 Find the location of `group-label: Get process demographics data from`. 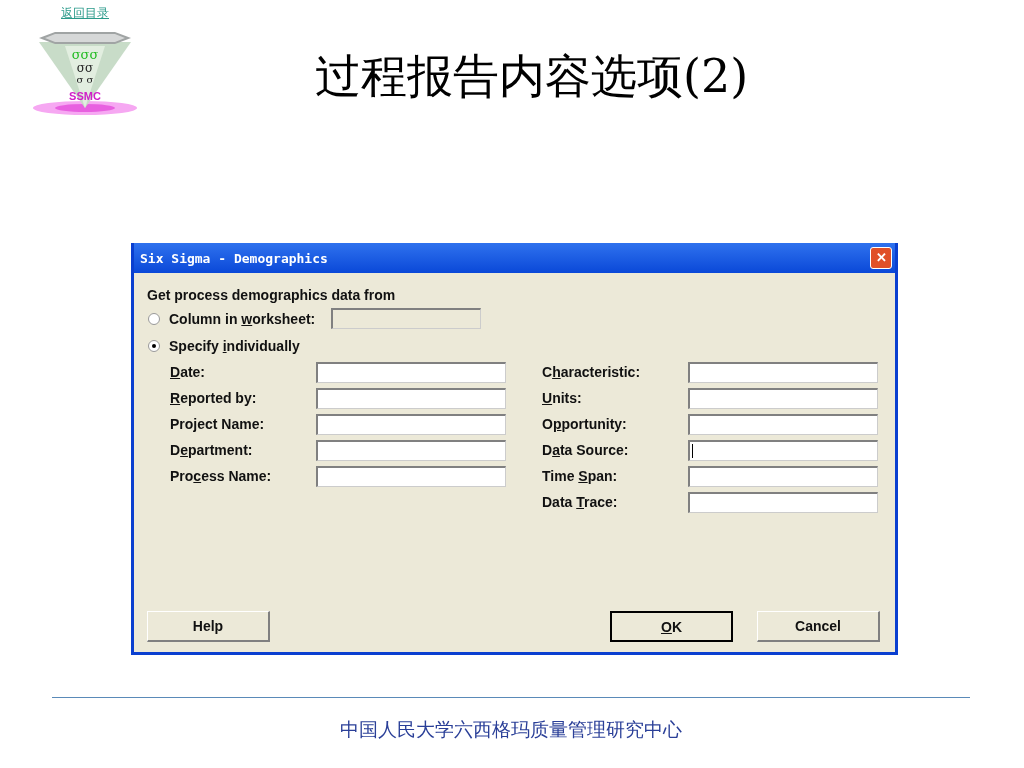

group-label: Get process demographics data from is located at coordinates (272, 296).